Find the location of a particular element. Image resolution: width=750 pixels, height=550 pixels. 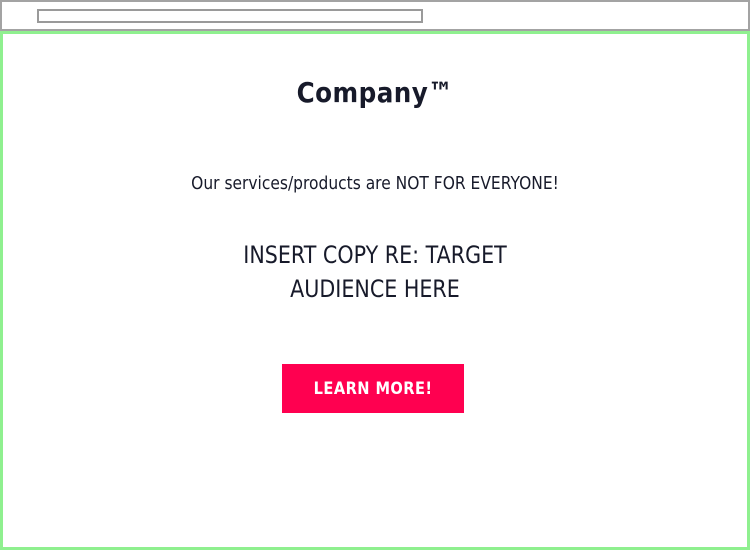

headline-line-1: INSERT COPY RE: TARGET is located at coordinates (375, 255).